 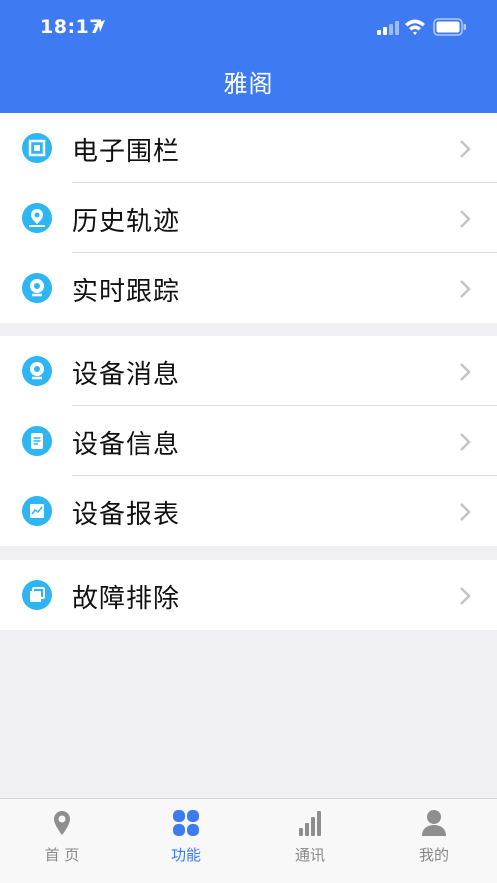 What do you see at coordinates (62, 855) in the screenshot?
I see `tab-label: 首 页` at bounding box center [62, 855].